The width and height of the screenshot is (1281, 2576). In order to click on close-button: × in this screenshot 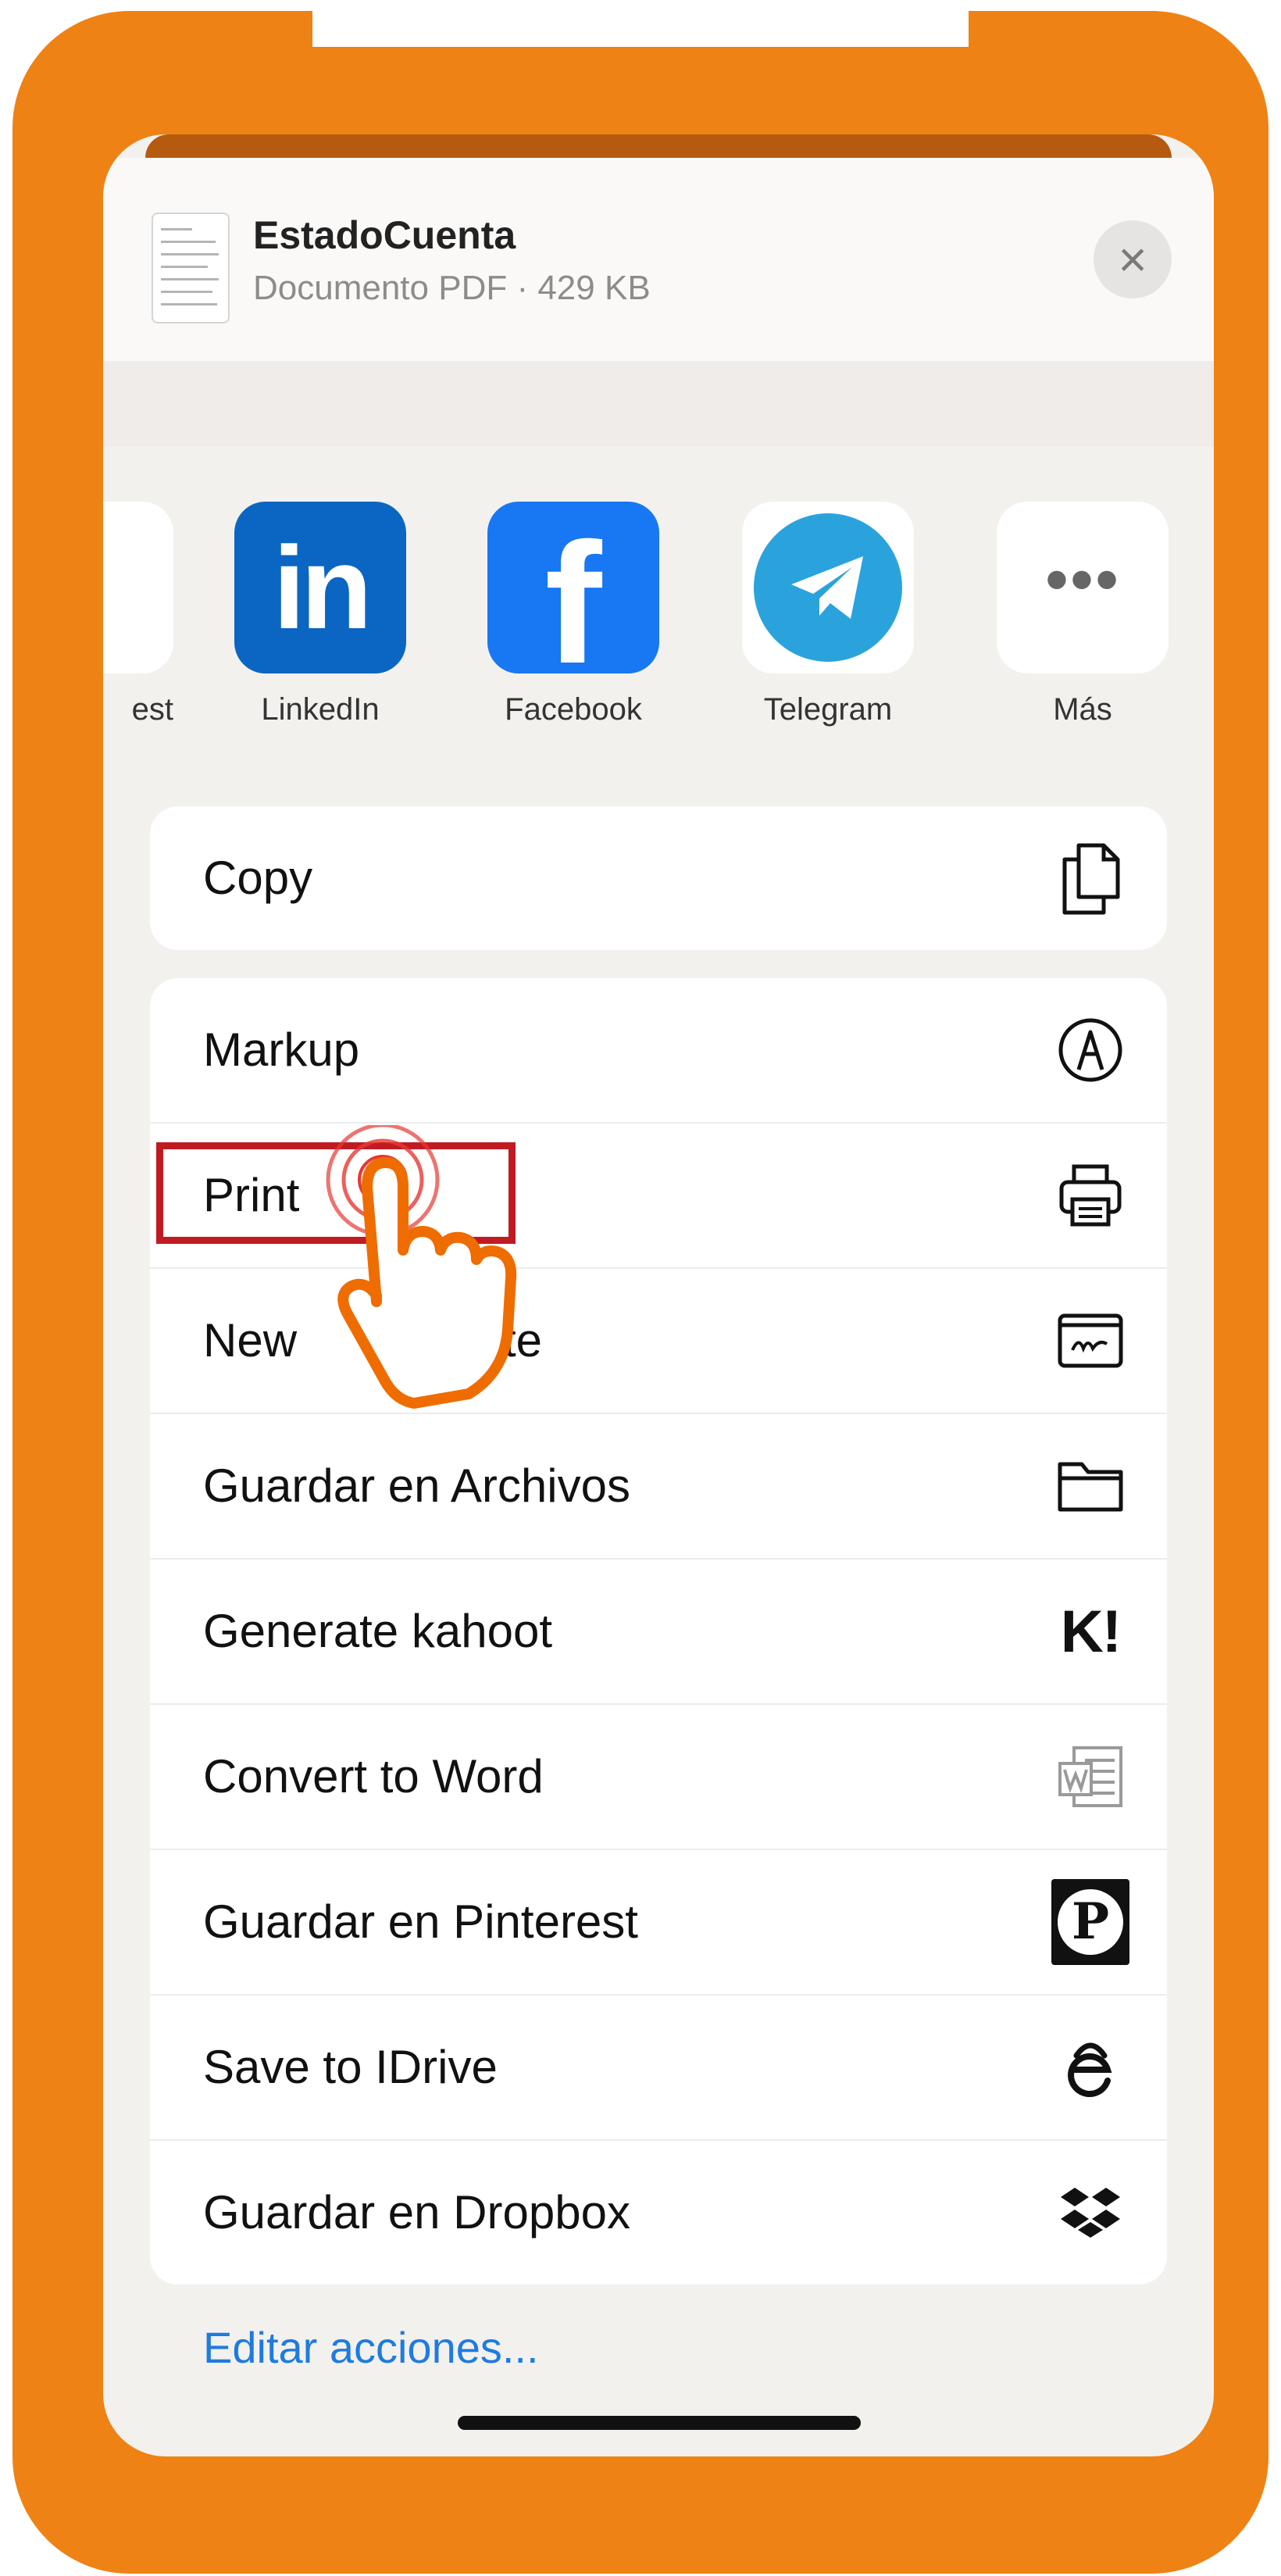, I will do `click(1133, 259)`.